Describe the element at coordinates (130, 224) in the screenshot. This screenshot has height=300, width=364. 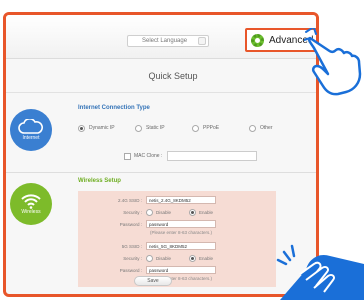
I see `password-24-label: Password :` at that location.